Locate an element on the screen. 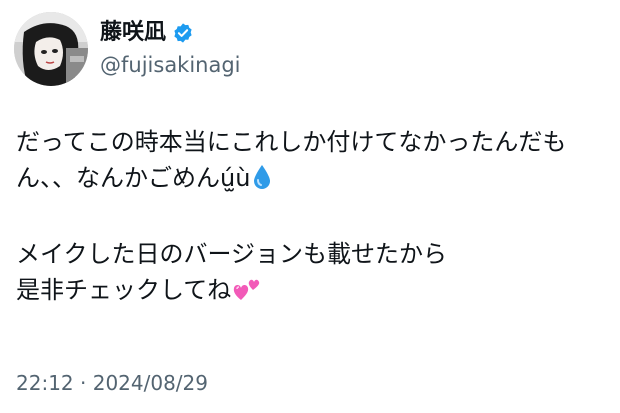  user-handle: @fujisakinagi is located at coordinates (170, 65).